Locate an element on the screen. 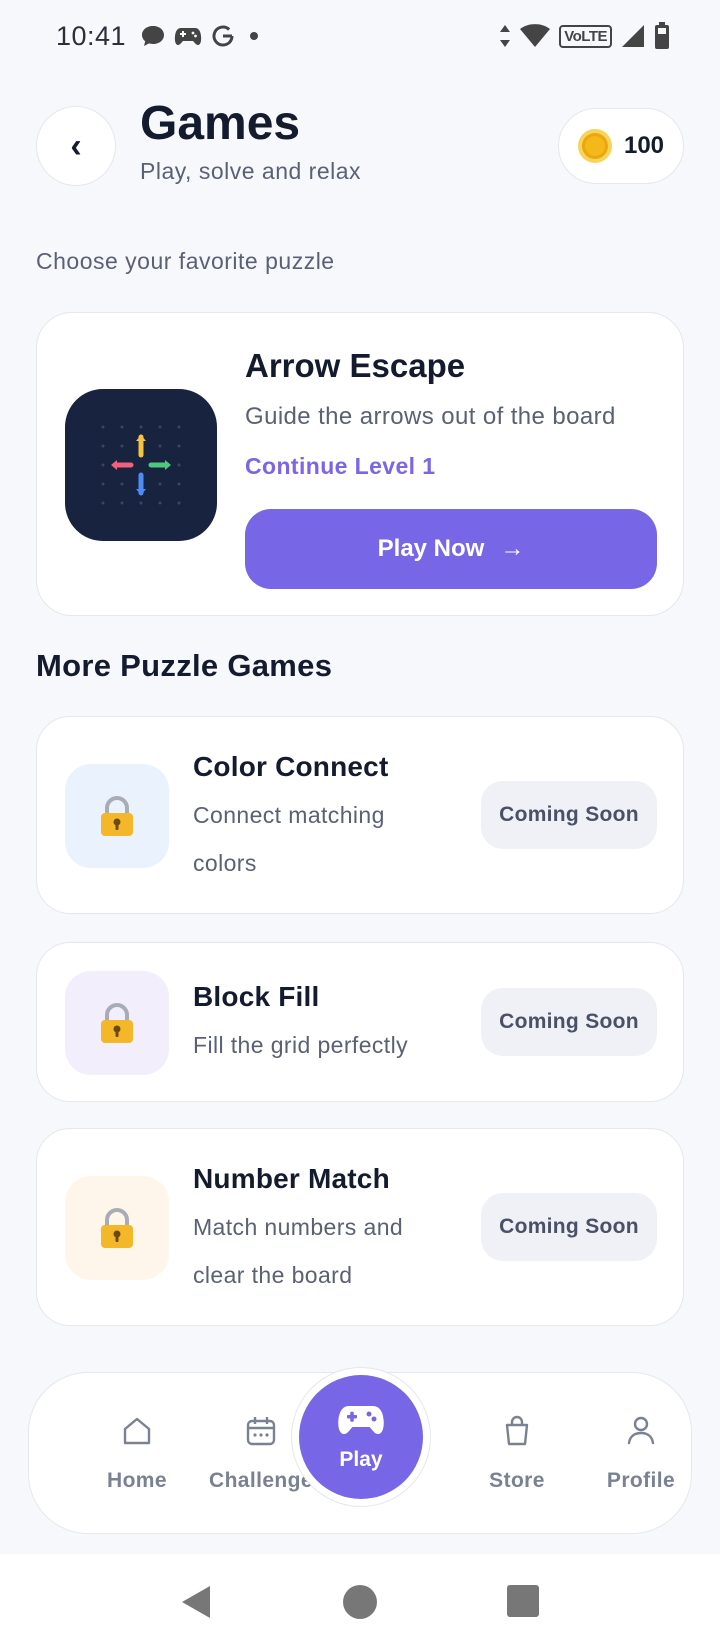 The height and width of the screenshot is (1650, 720). back-button: ‹ is located at coordinates (76, 146).